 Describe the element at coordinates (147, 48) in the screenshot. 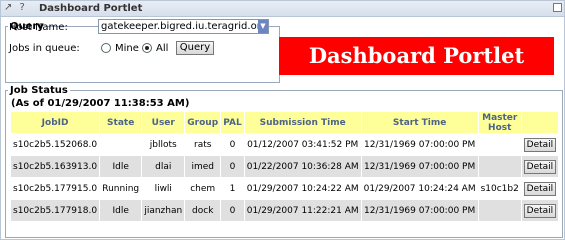

I see `all-radio` at that location.